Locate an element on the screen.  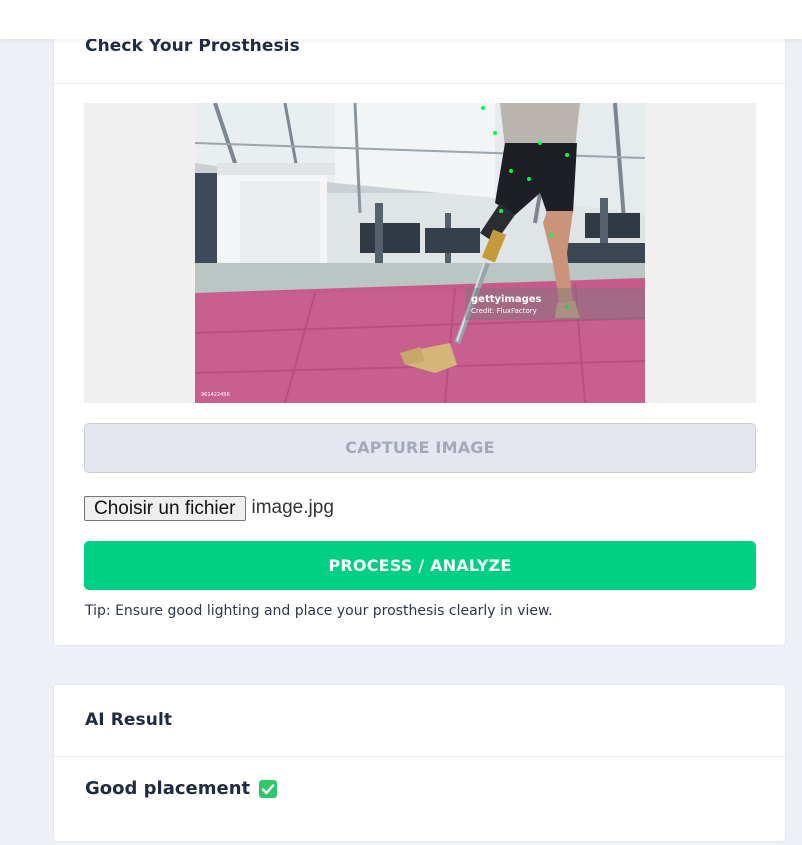
result-row: Good placement is located at coordinates (181, 788).